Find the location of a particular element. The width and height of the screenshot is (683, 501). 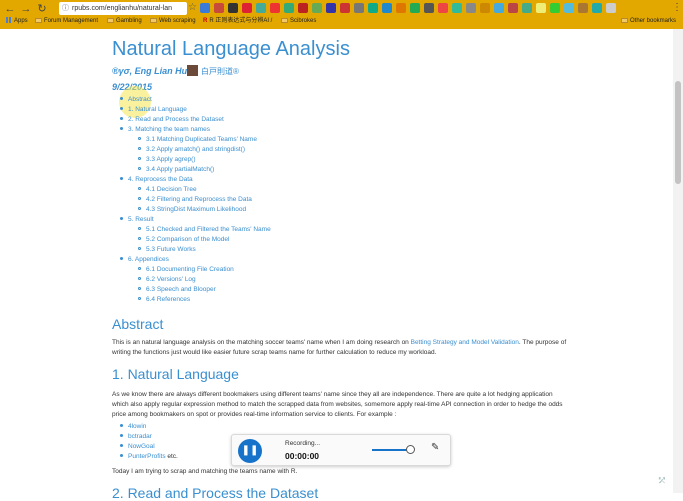

natural-language-heading: 1. Natural Language is located at coordinates (175, 374).